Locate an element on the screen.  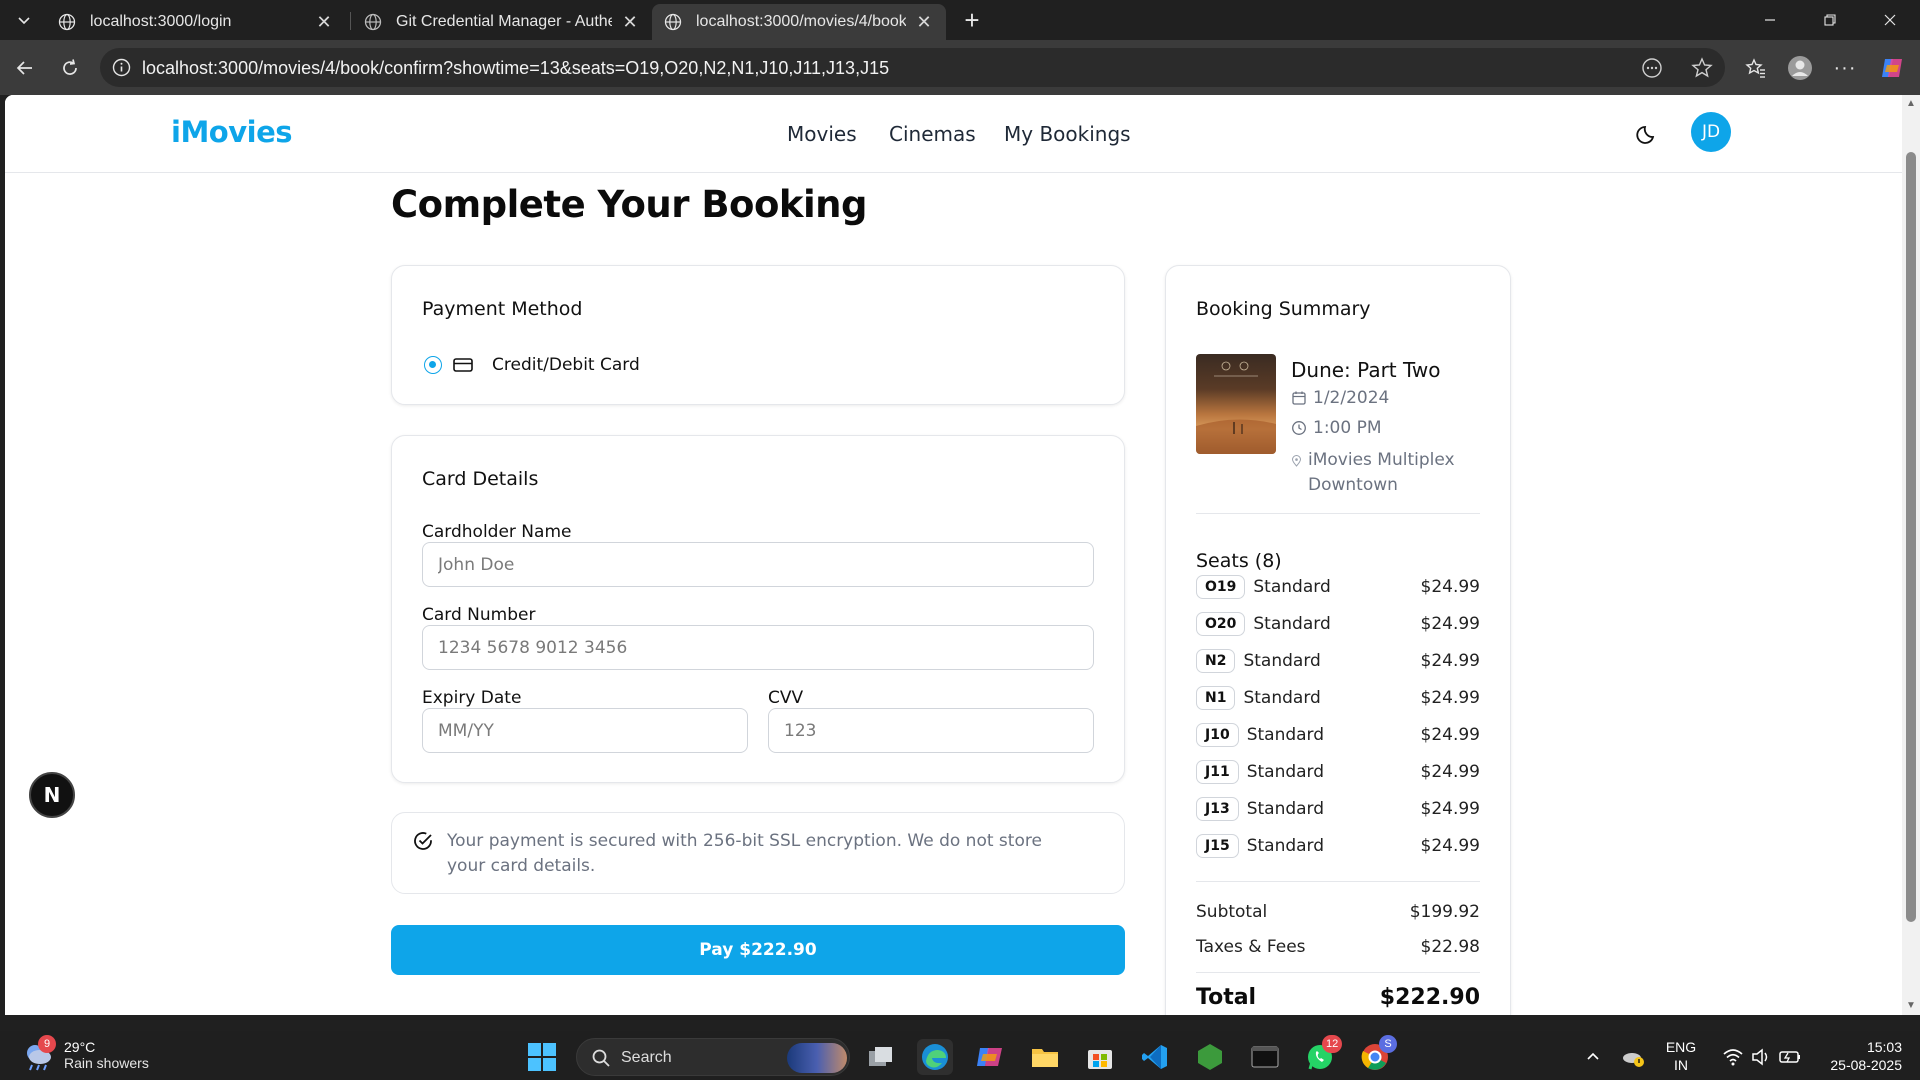
refresh-button is located at coordinates (70, 68).